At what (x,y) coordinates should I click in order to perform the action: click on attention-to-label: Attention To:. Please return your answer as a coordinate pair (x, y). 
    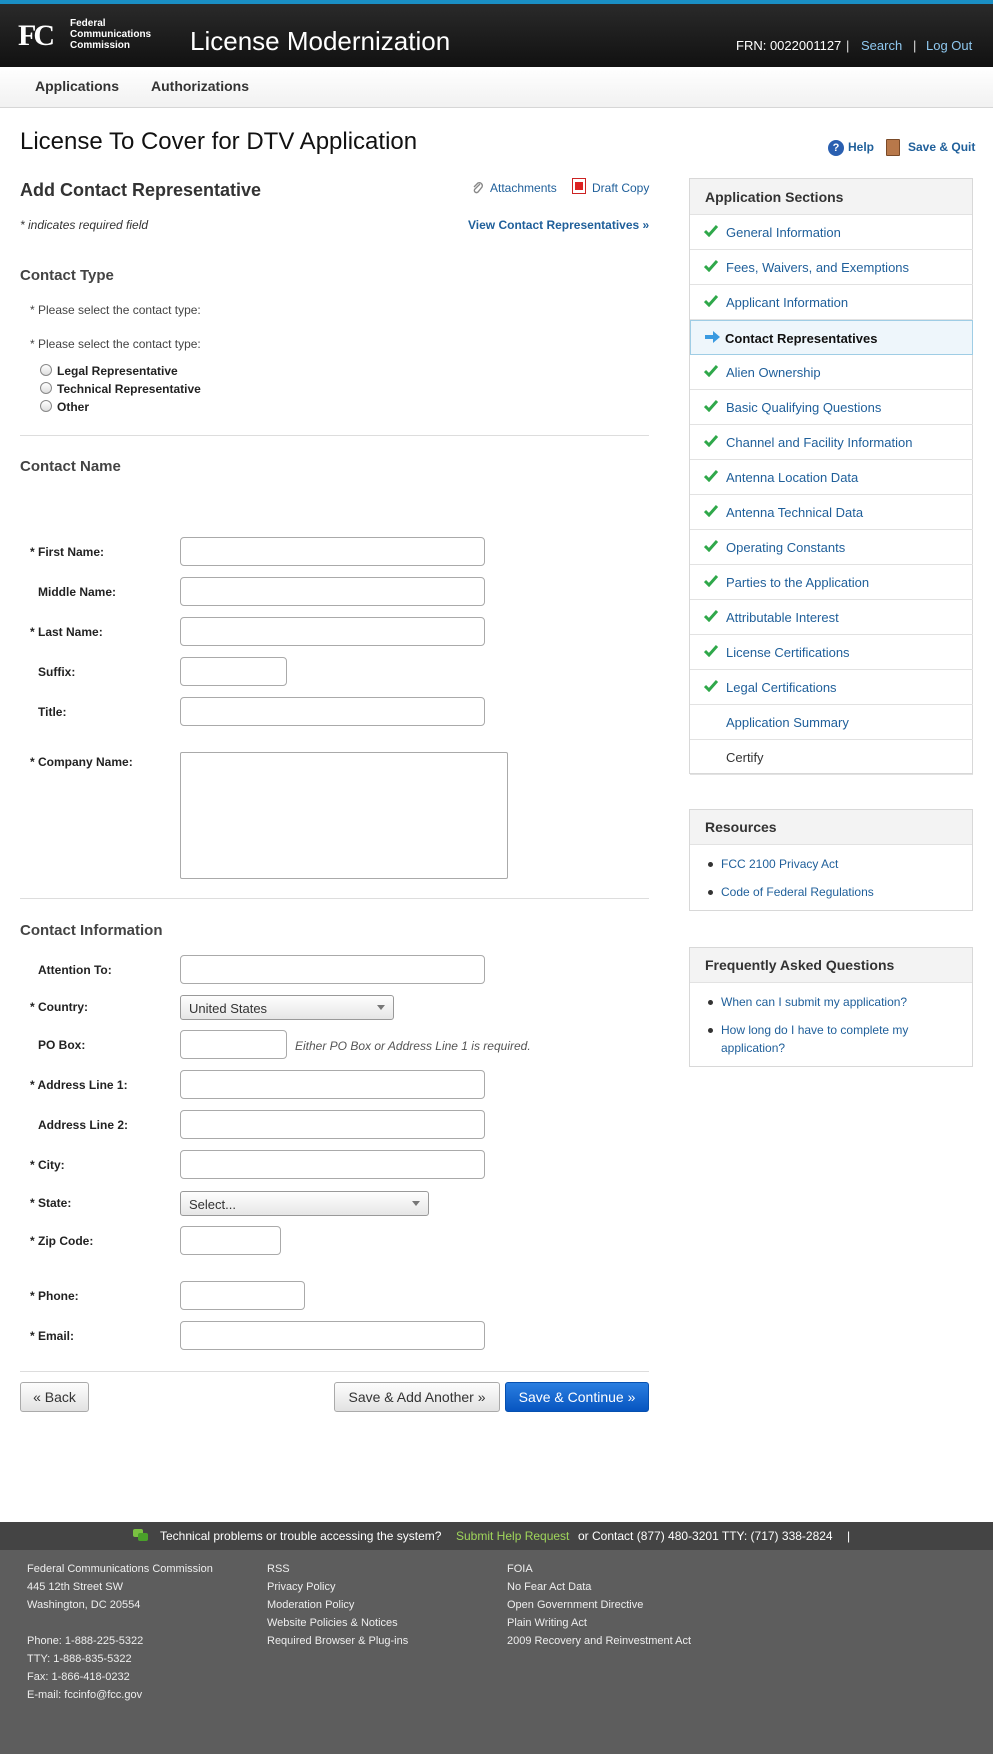
    Looking at the image, I should click on (75, 970).